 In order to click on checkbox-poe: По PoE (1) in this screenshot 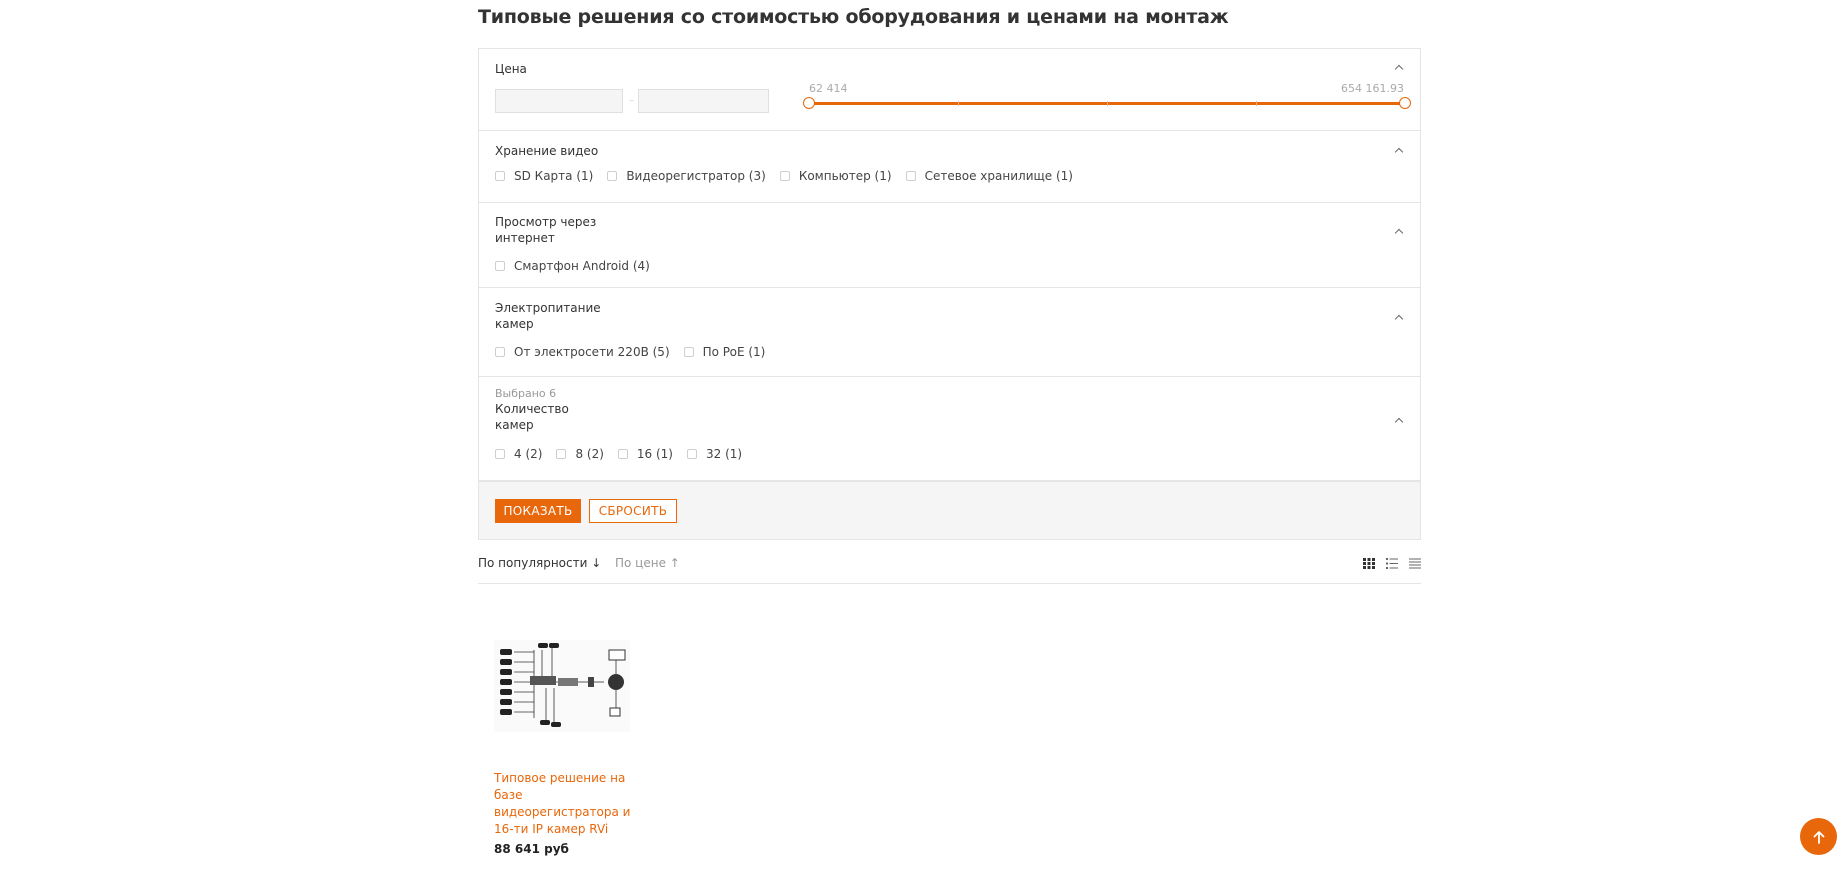, I will do `click(724, 352)`.